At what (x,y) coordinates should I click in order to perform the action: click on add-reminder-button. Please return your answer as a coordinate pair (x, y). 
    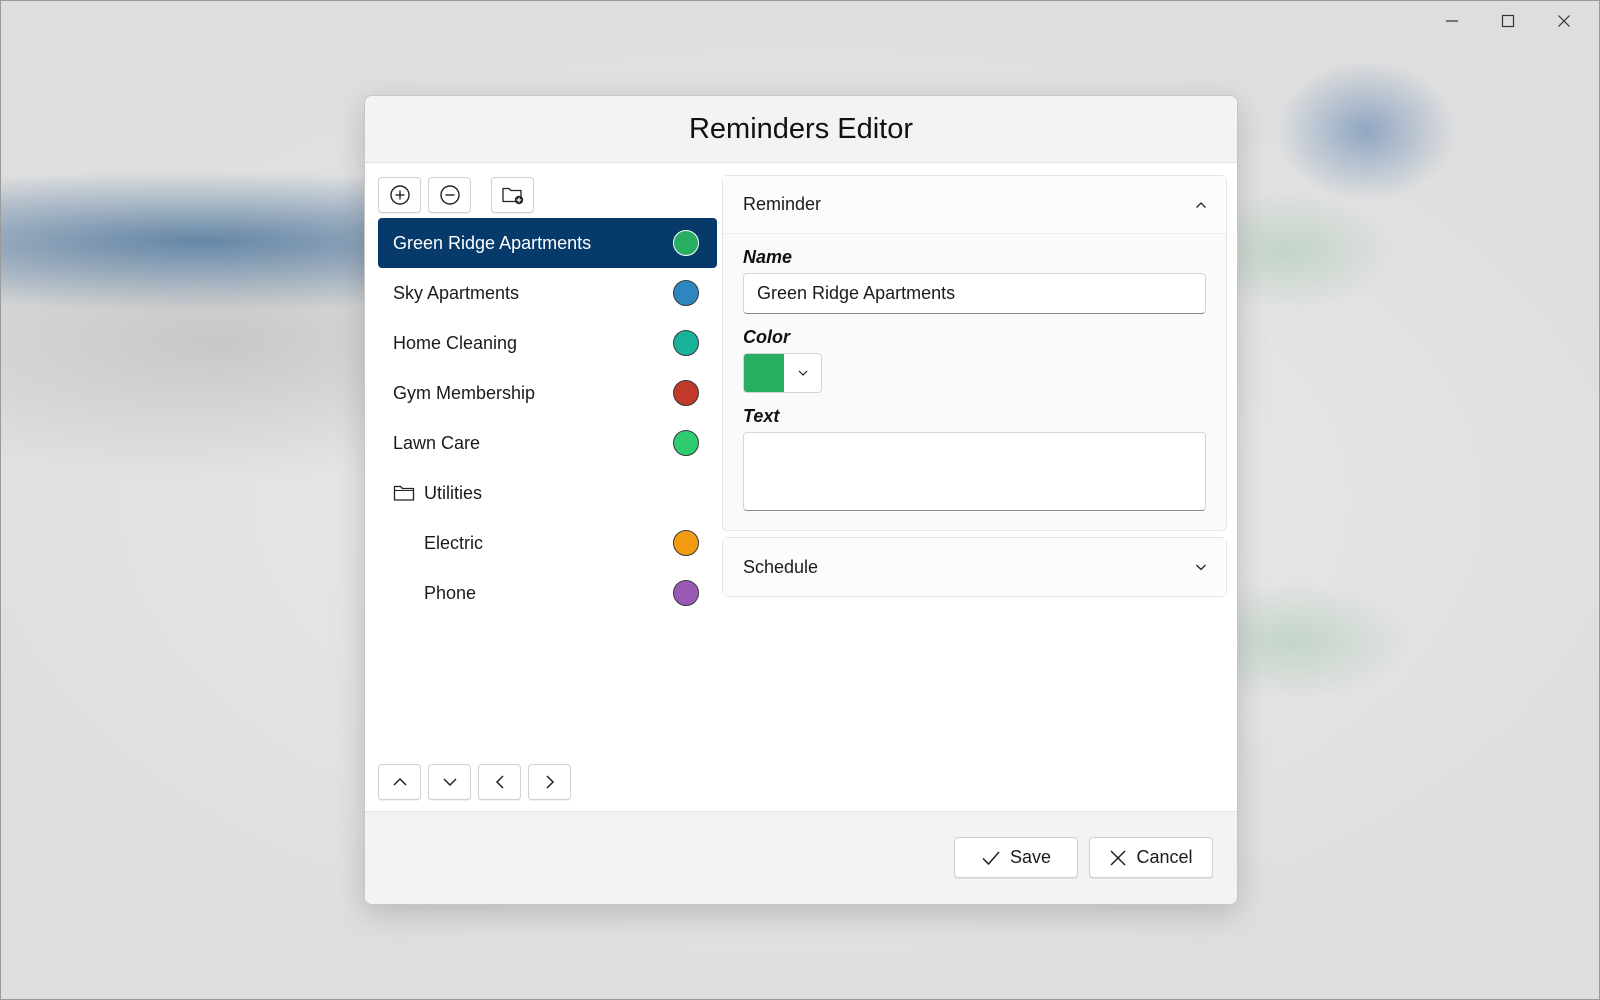
    Looking at the image, I should click on (399, 195).